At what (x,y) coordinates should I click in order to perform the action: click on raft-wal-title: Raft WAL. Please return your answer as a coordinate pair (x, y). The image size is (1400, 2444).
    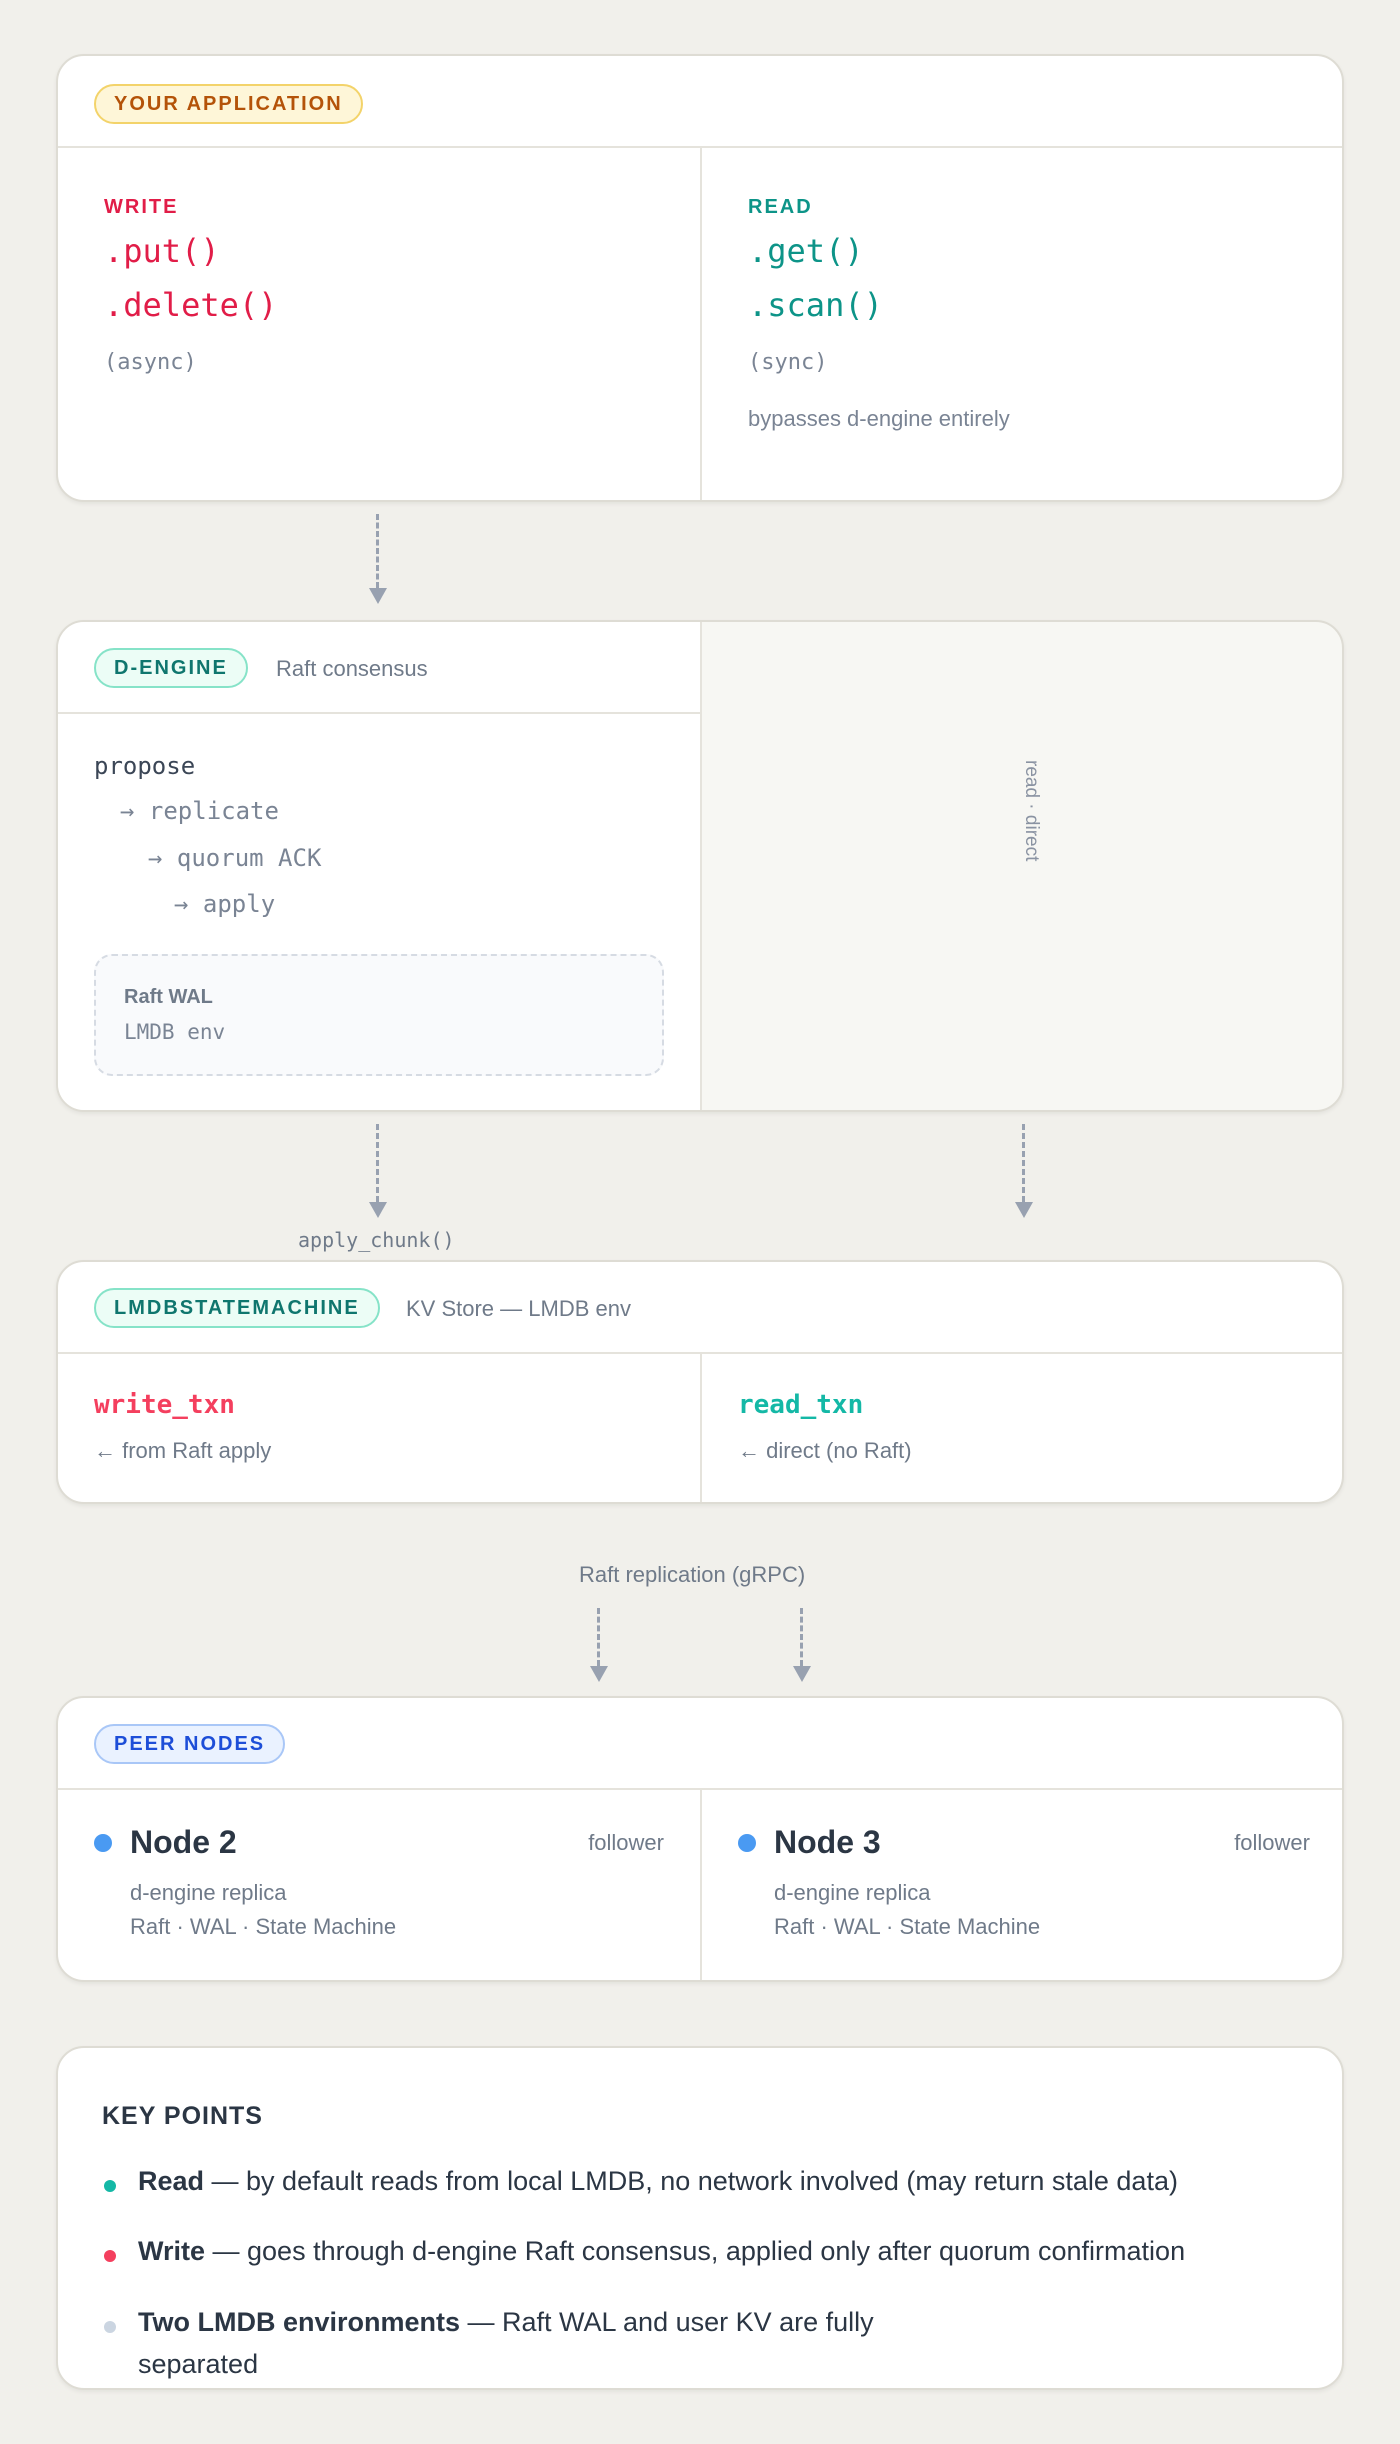
    Looking at the image, I should click on (168, 997).